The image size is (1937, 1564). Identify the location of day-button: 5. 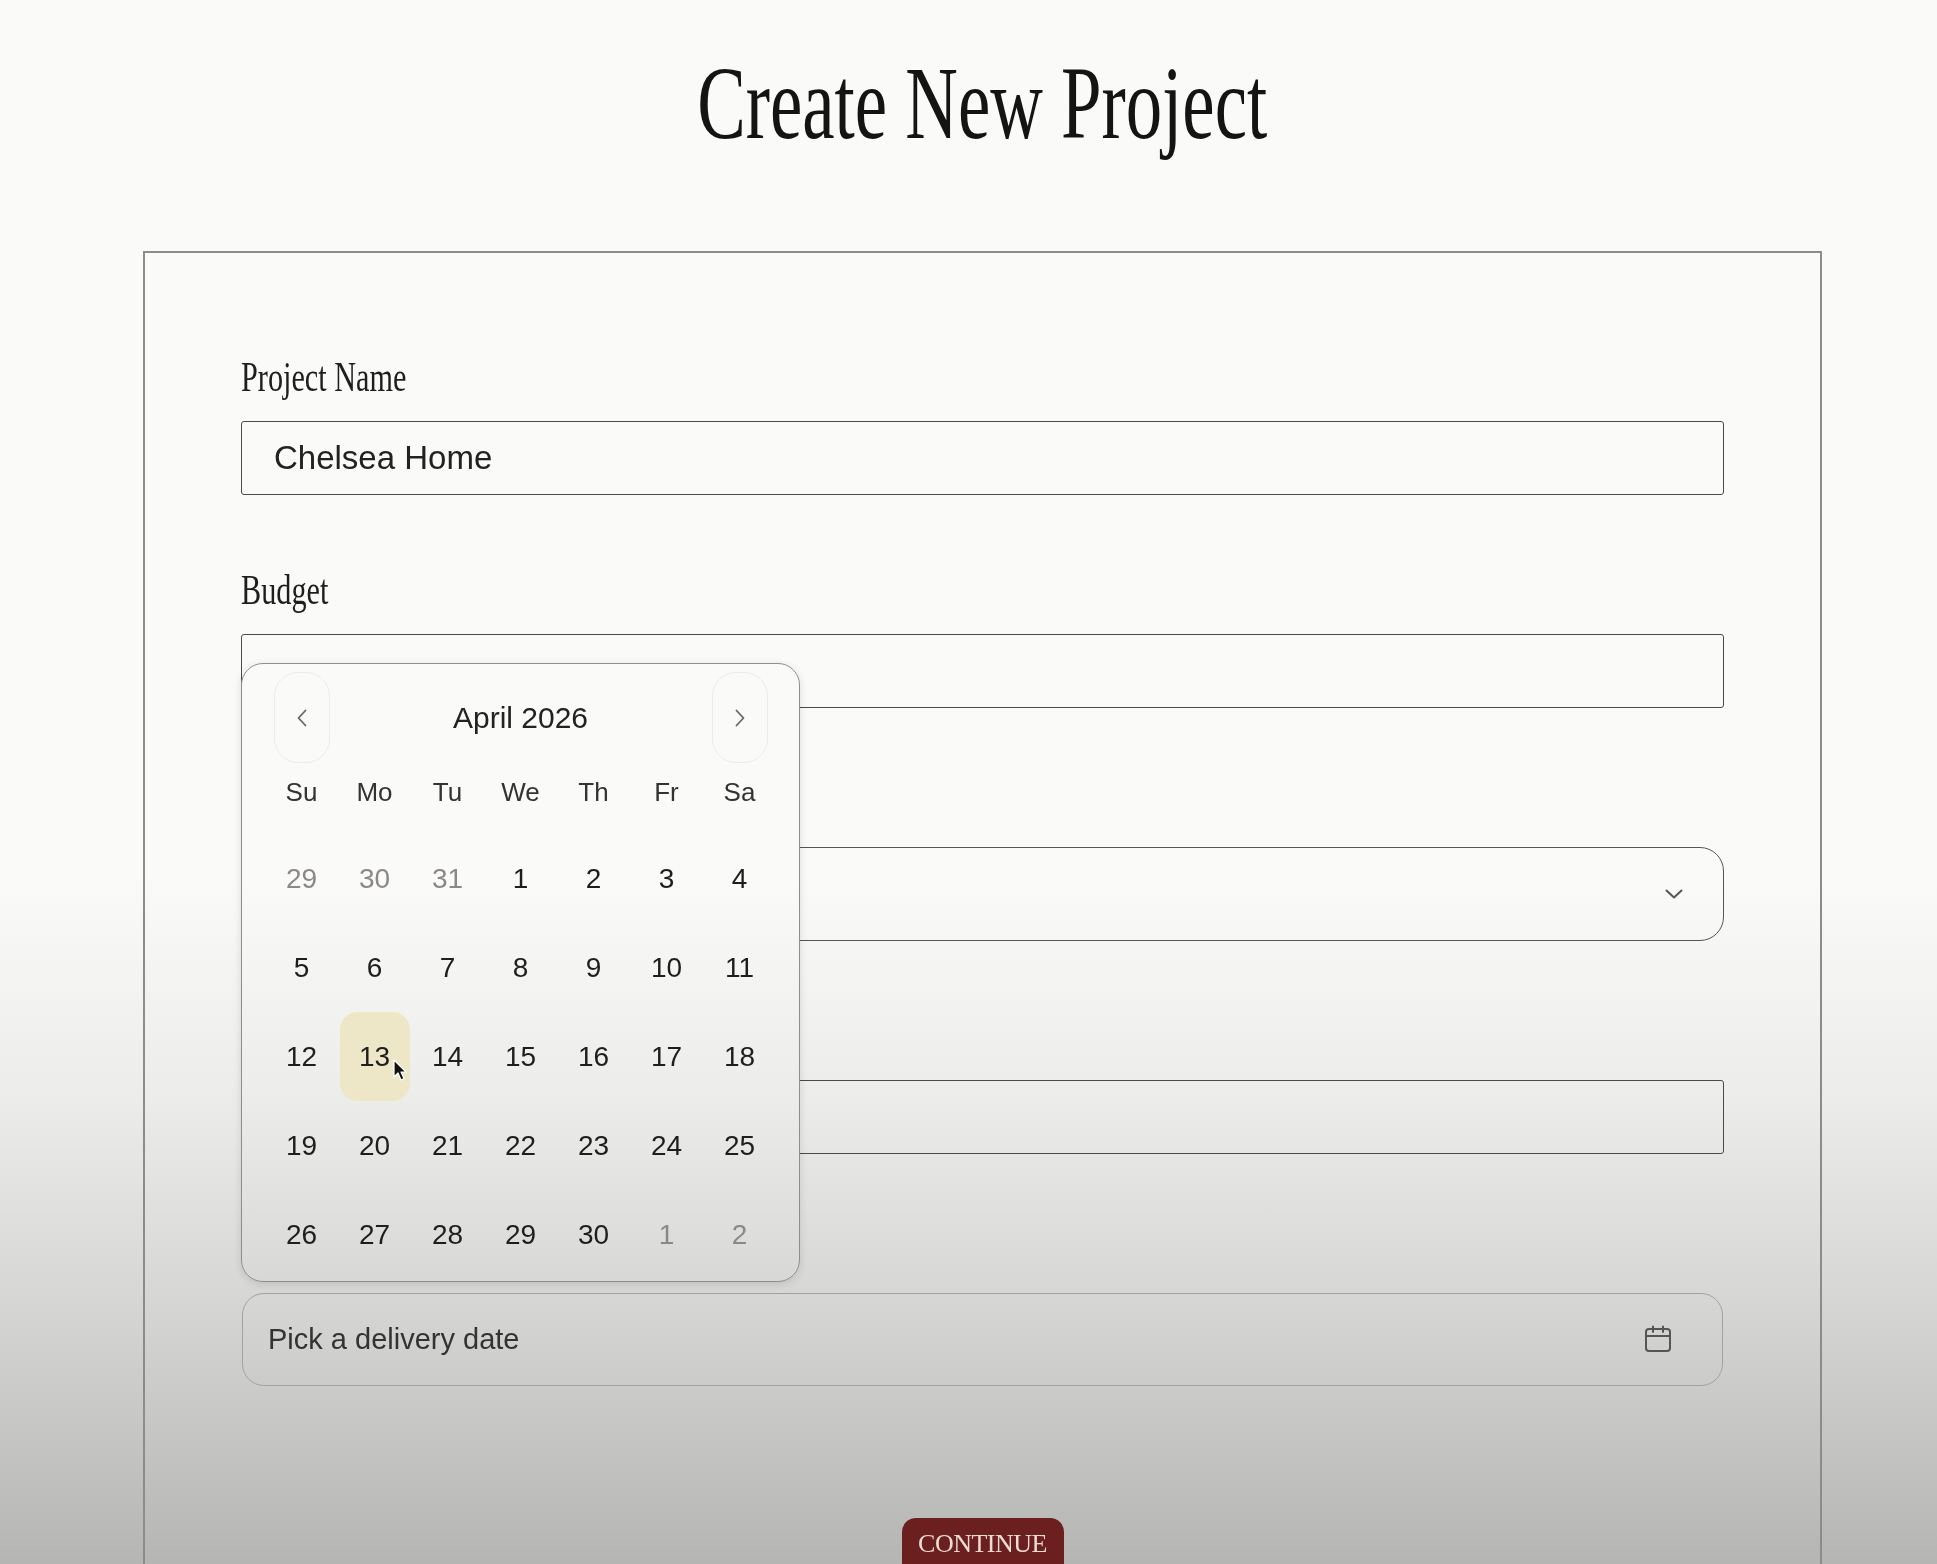
(301, 967).